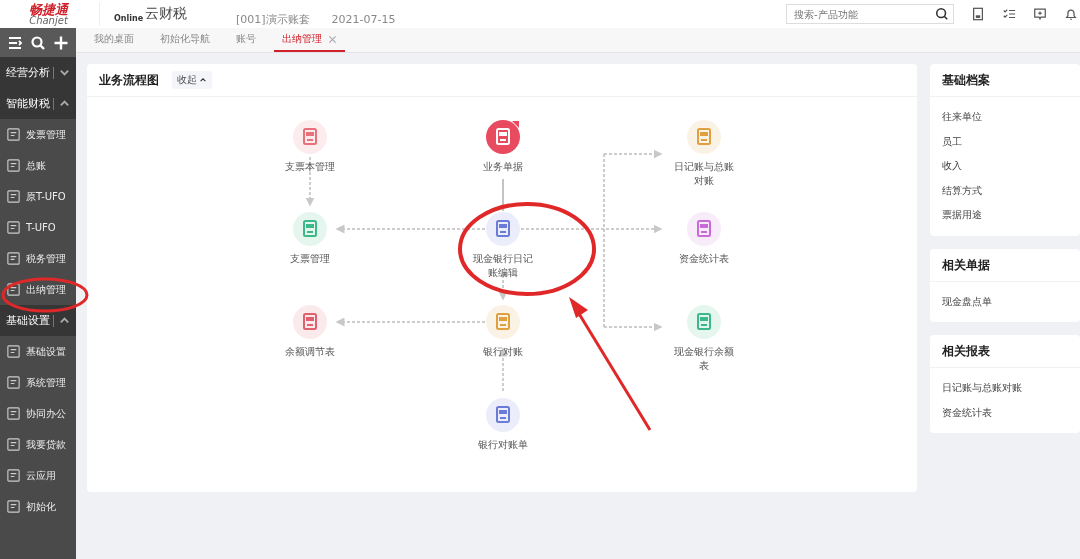 The image size is (1080, 559). Describe the element at coordinates (363, 19) in the screenshot. I see `account-date: 2021-07-15` at that location.